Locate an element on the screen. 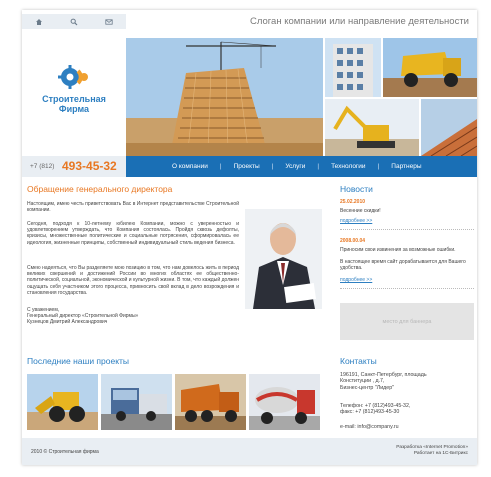 Image resolution: width=491 pixels, height=477 pixels. news-date: 2008.00.04 is located at coordinates (353, 241).